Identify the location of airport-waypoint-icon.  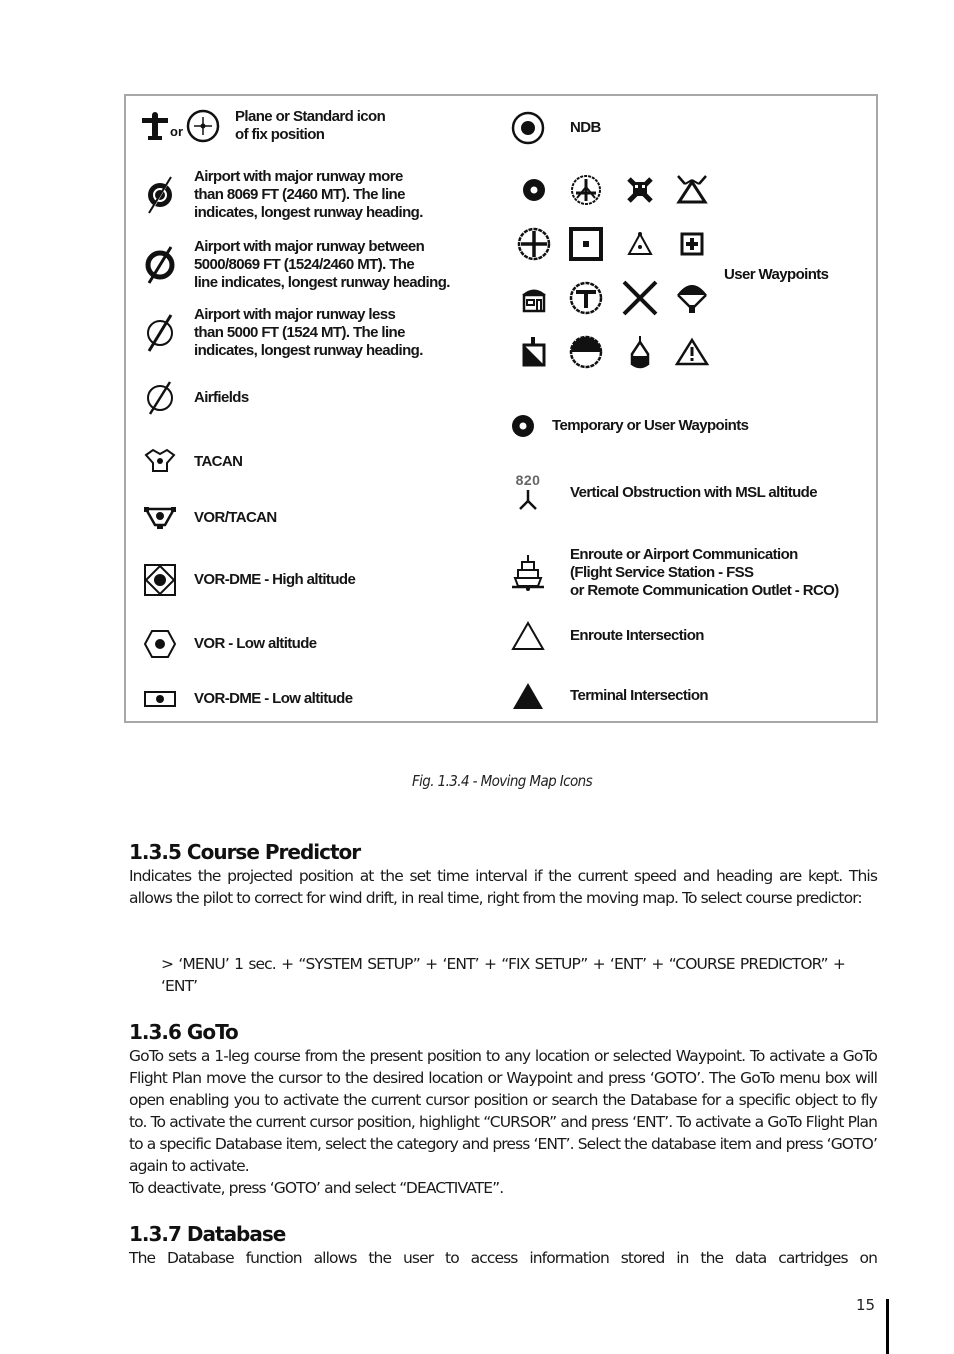
(586, 190).